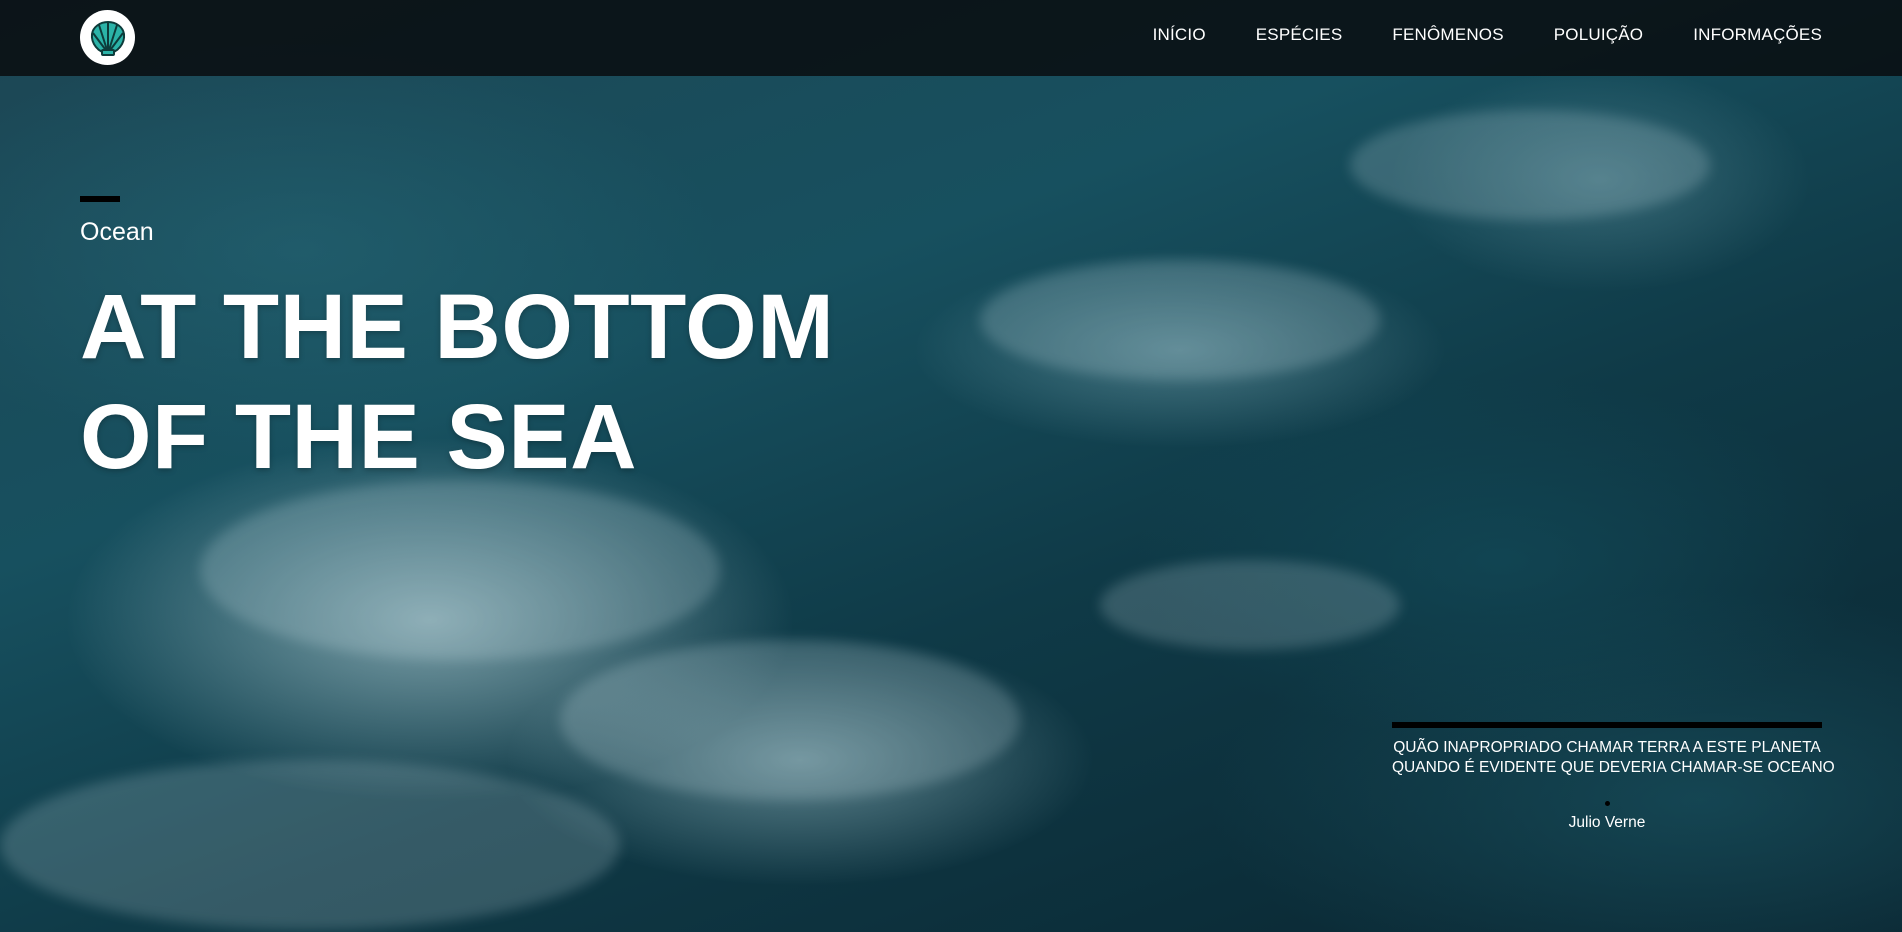 This screenshot has height=932, width=1902. Describe the element at coordinates (457, 327) in the screenshot. I see `hero-headline-line-1: AT THE BOTTOM` at that location.